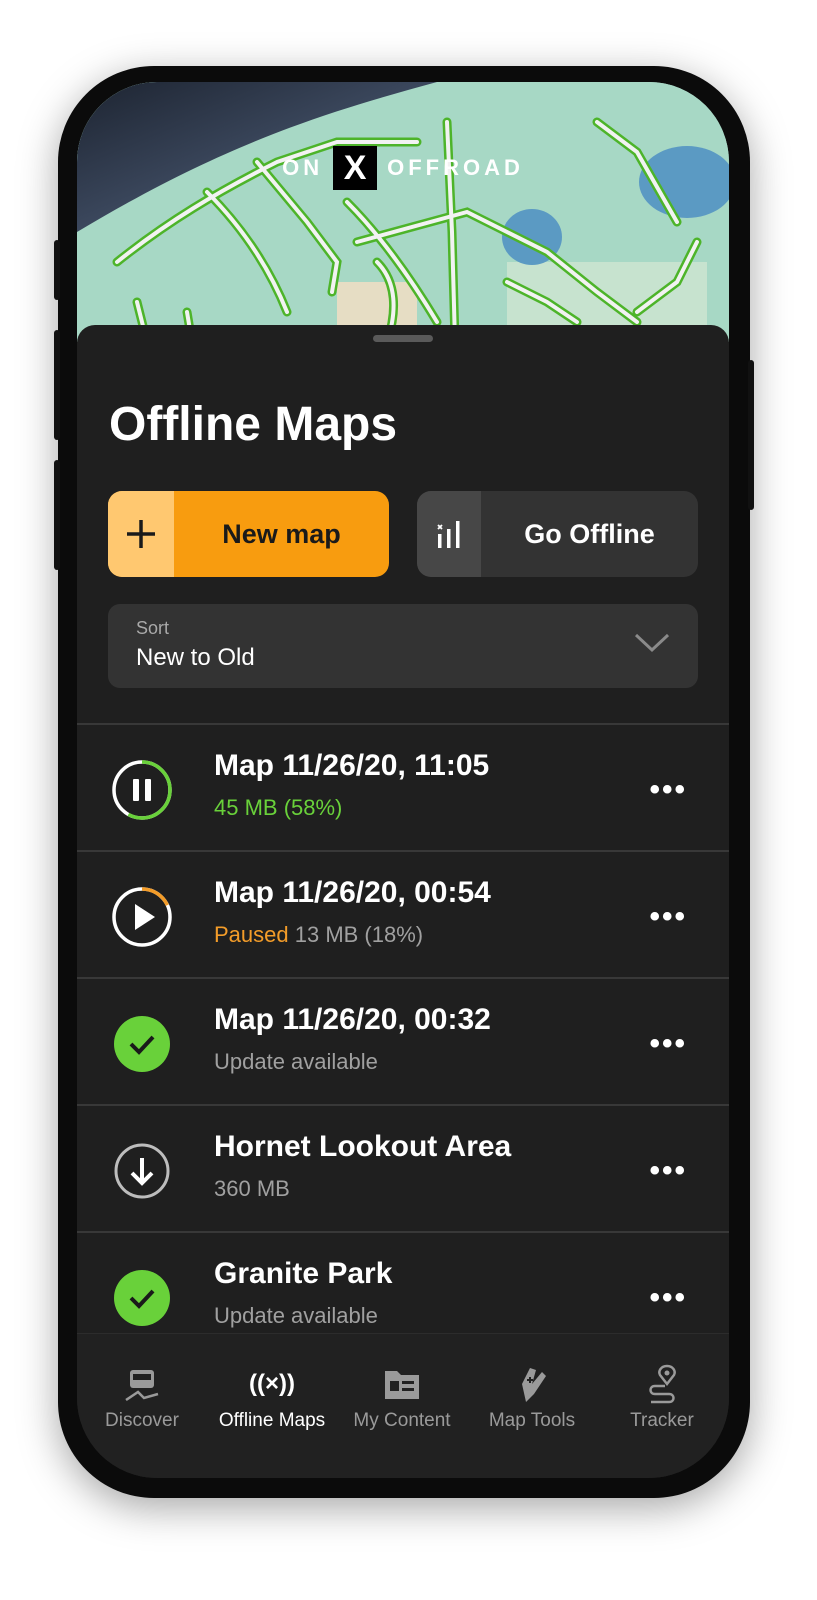 The height and width of the screenshot is (1600, 817). I want to click on tab-discover: Discover, so click(142, 1397).